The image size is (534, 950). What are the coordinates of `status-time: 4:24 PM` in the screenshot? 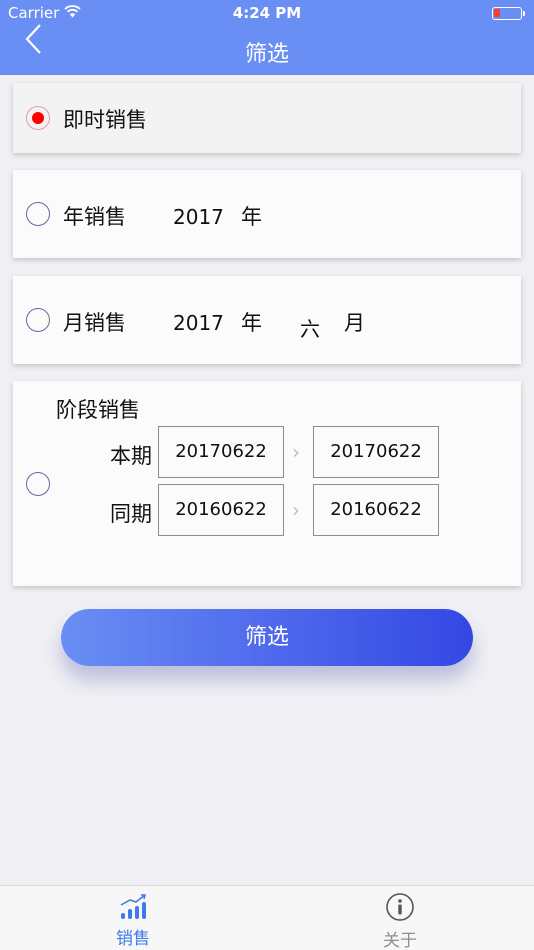 It's located at (267, 13).